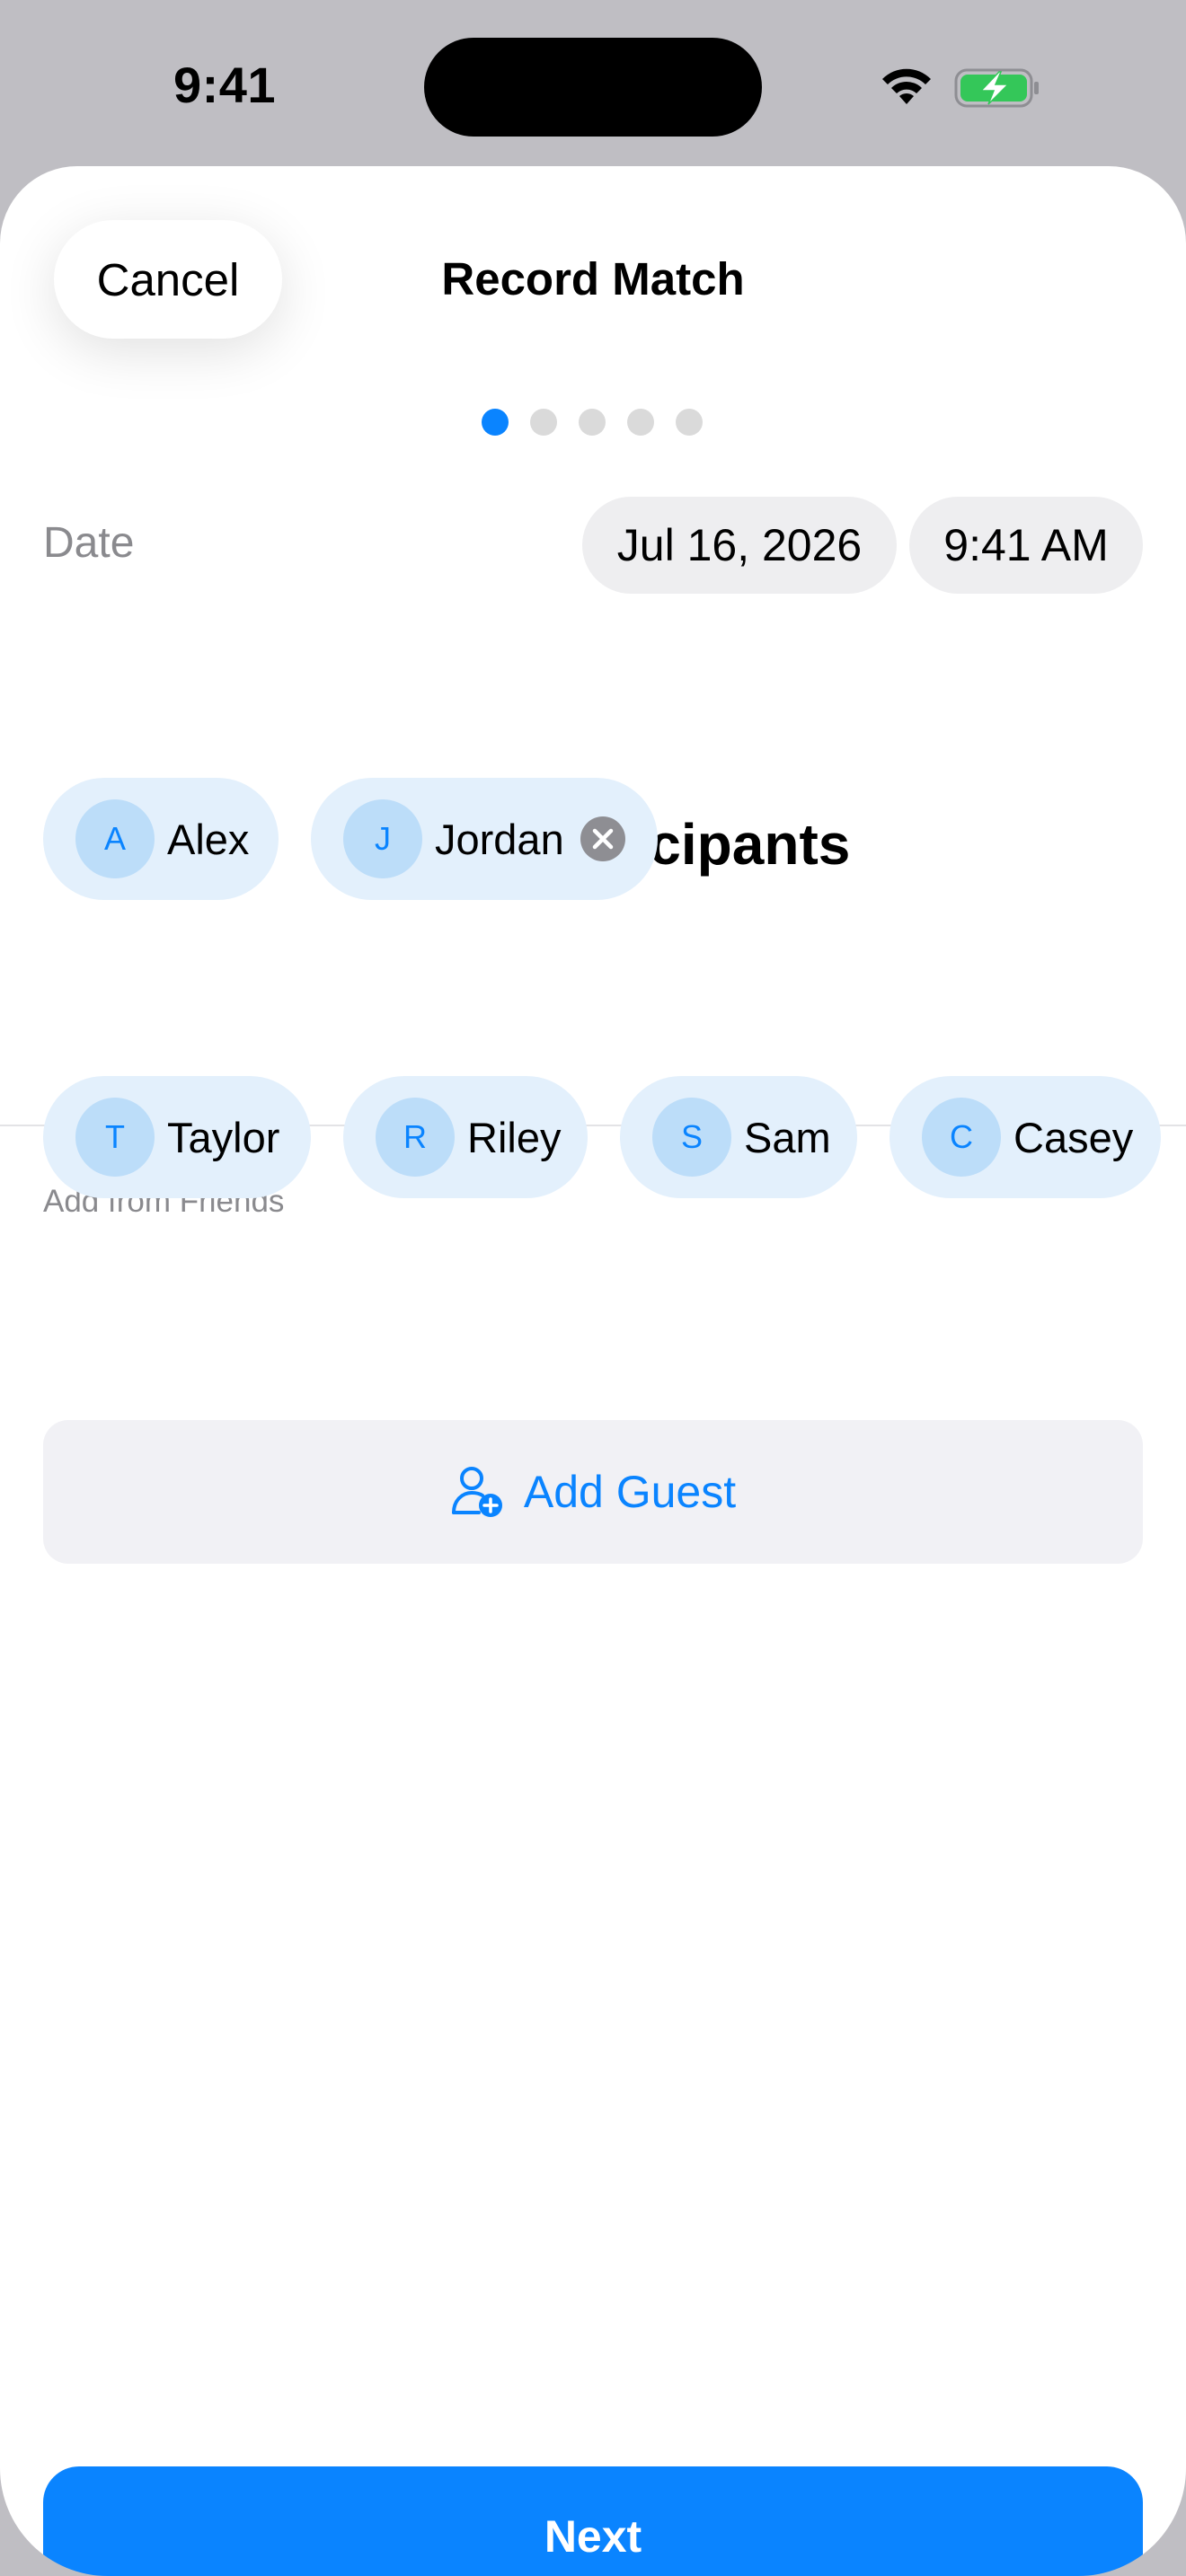  I want to click on participant-chip-alex: A Alex, so click(161, 839).